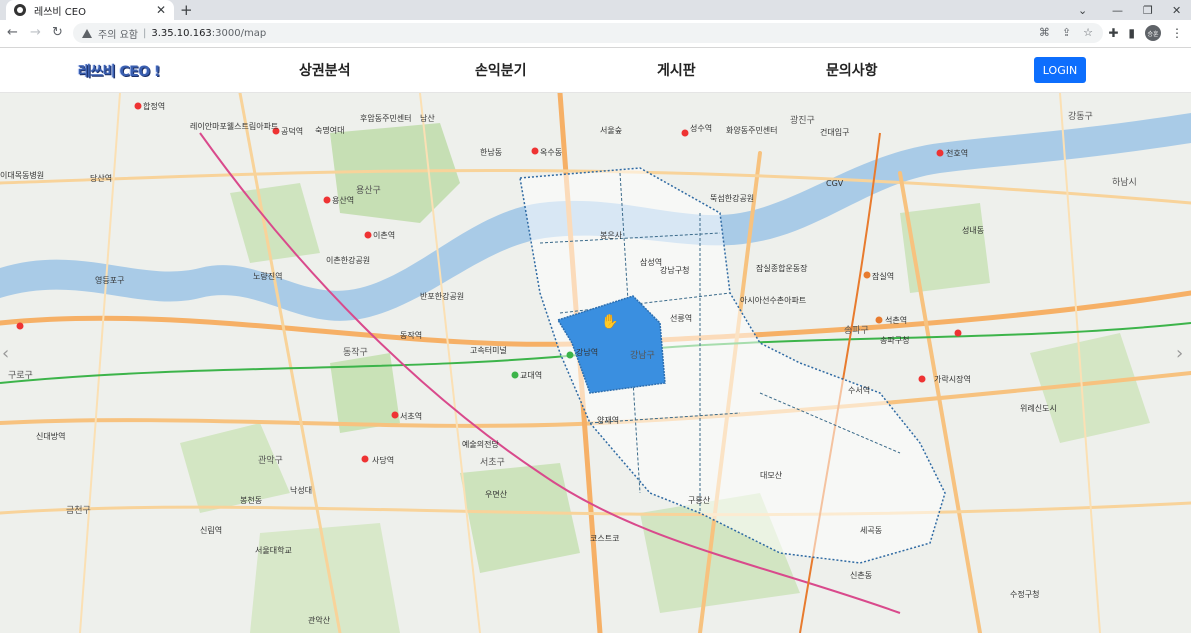  What do you see at coordinates (211, 530) in the screenshot?
I see `map-label: 신림역` at bounding box center [211, 530].